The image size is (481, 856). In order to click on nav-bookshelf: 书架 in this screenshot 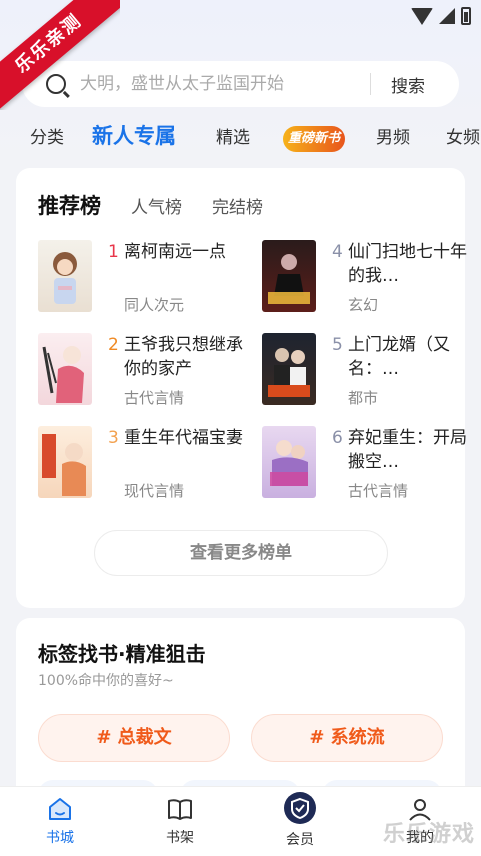, I will do `click(180, 821)`.